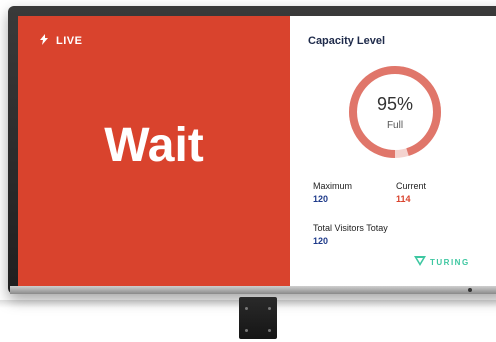  What do you see at coordinates (450, 262) in the screenshot?
I see `brand-name: TURING` at bounding box center [450, 262].